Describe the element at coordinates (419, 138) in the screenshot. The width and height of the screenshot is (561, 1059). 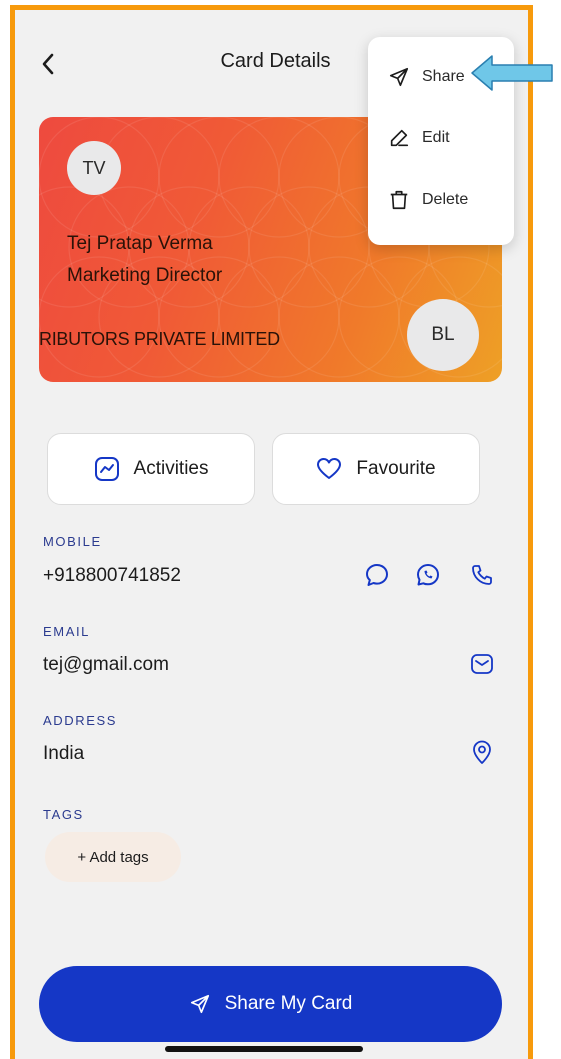
I see `menu-item-edit: Edit` at that location.